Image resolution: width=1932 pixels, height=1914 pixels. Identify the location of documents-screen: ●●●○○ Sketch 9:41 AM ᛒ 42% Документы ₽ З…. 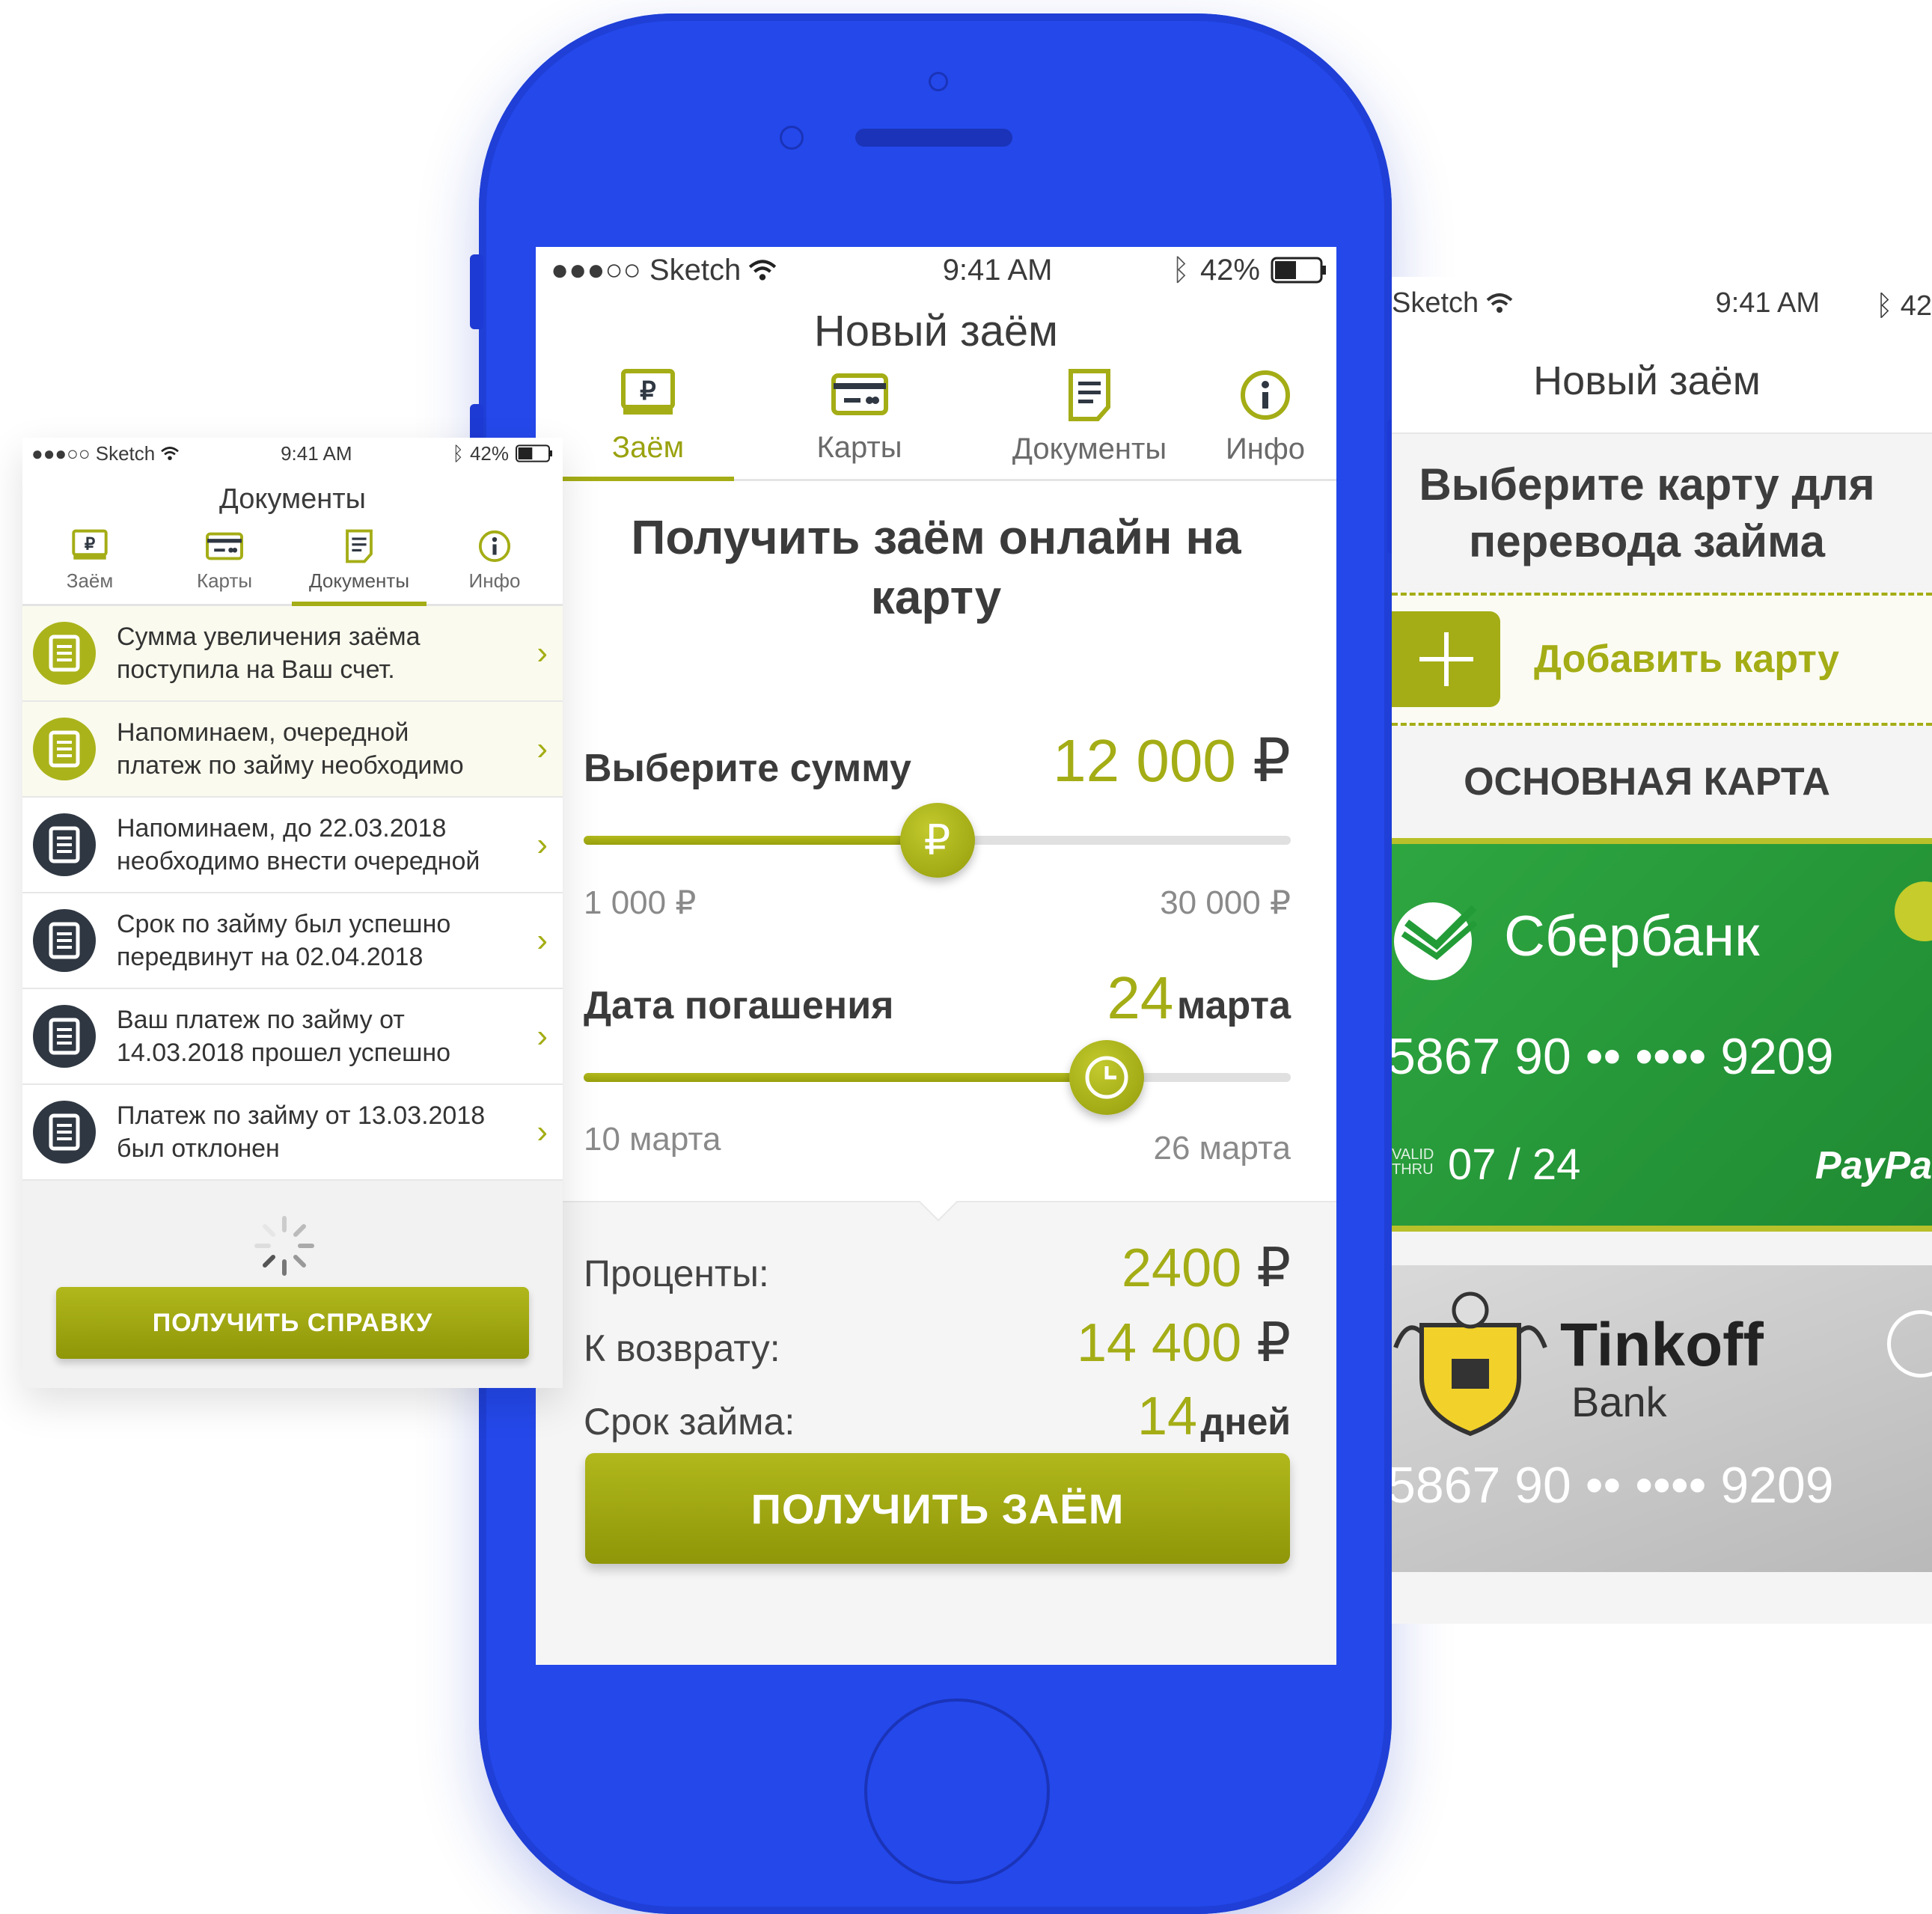
(293, 913).